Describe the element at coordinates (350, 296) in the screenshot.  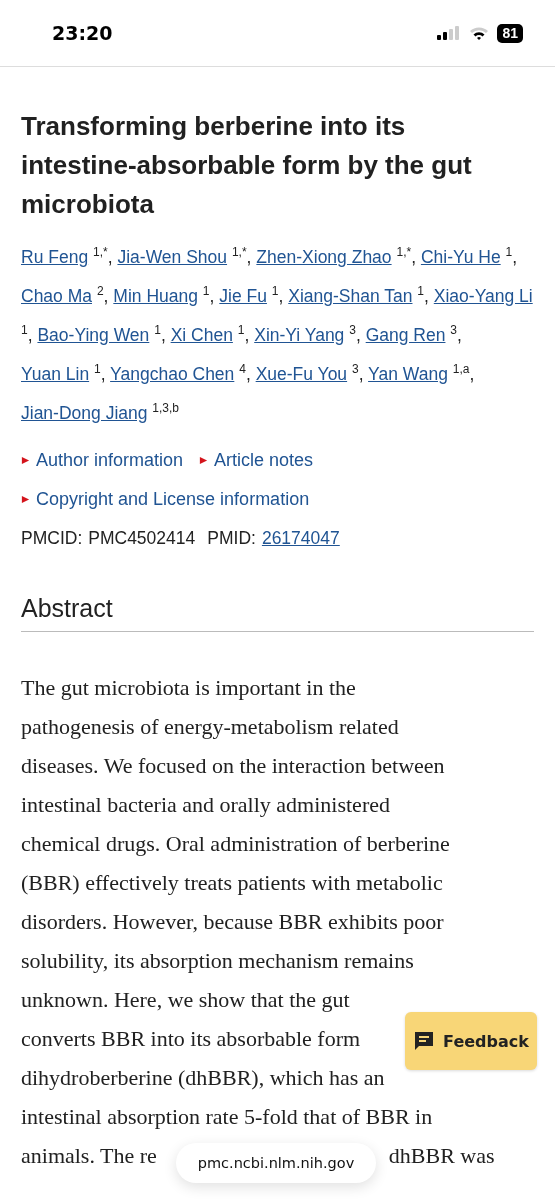
I see `author-link: Xiang-Shan Tan` at that location.